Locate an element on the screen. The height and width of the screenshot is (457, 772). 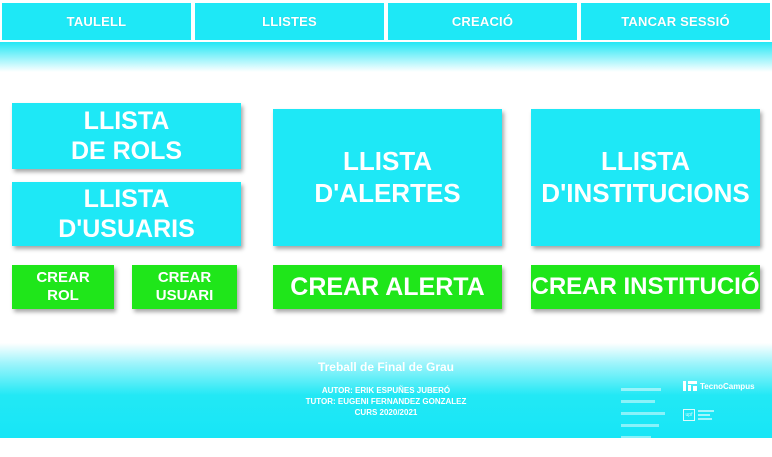
llista-institucions-button: LLISTA D'INSTITUCIONS is located at coordinates (645, 177).